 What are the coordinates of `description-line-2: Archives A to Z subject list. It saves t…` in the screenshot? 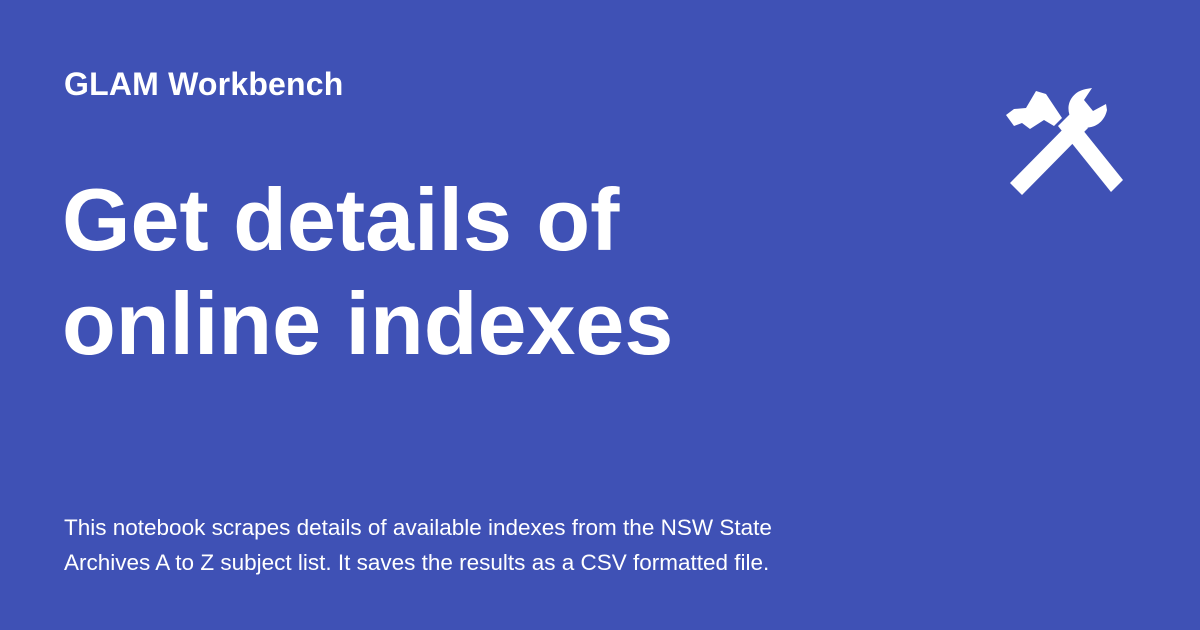 It's located at (417, 562).